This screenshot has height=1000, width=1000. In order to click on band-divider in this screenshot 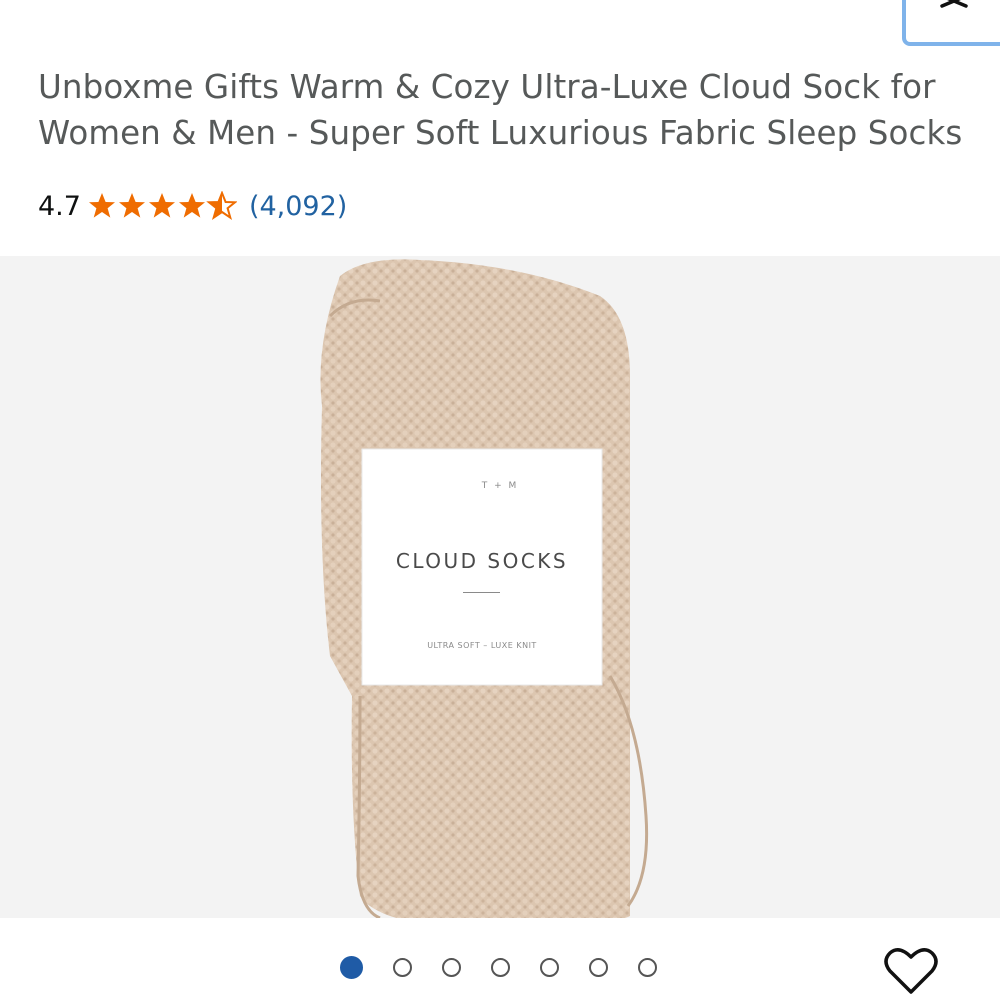, I will do `click(481, 592)`.